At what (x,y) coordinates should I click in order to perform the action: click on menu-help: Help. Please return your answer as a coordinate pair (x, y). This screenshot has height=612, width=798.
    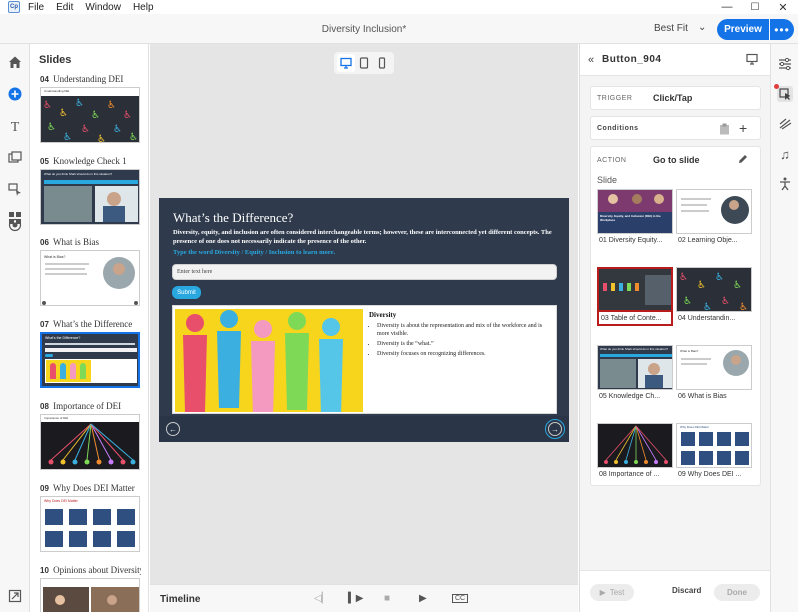
    Looking at the image, I should click on (143, 7).